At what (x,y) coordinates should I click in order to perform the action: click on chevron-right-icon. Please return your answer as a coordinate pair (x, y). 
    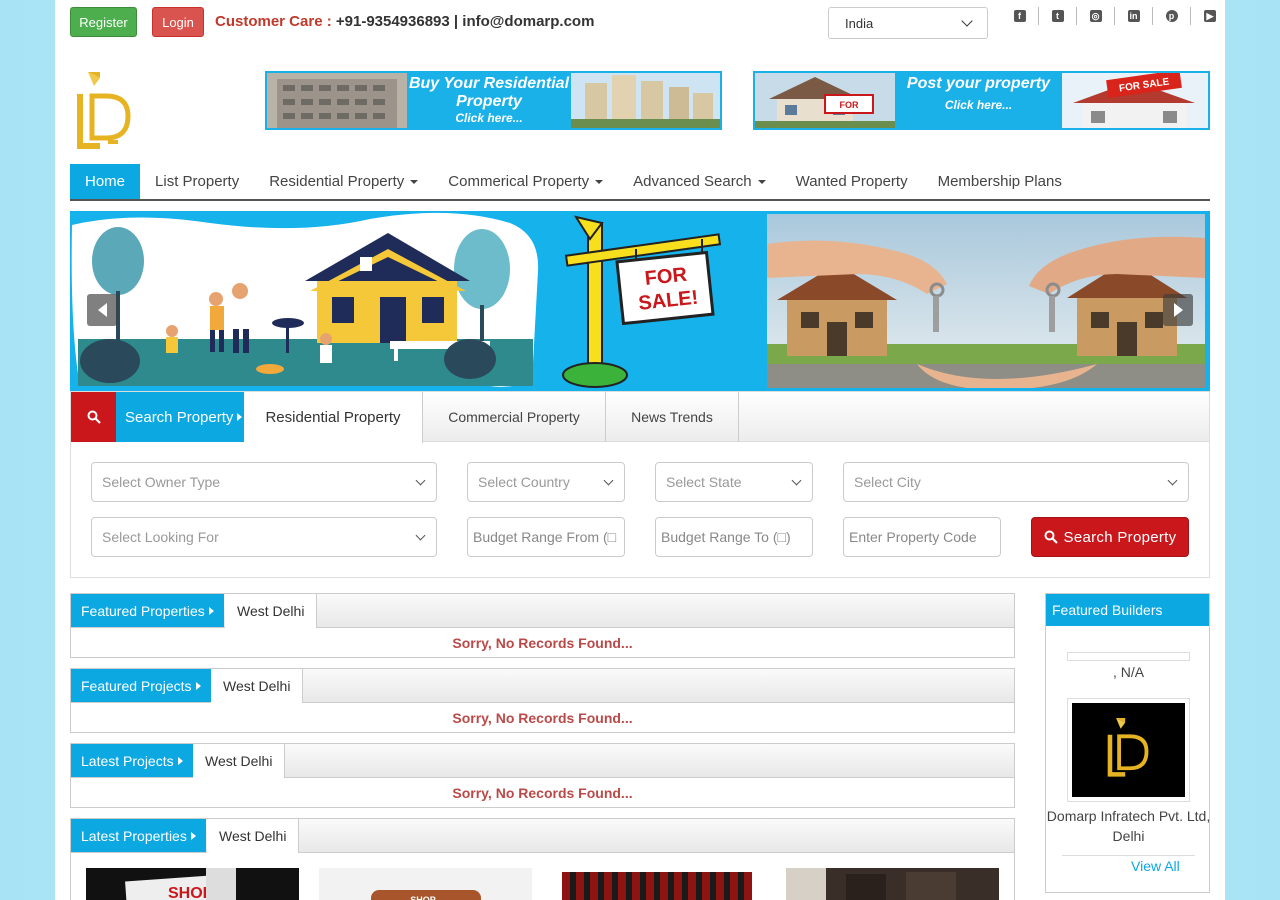
    Looking at the image, I should click on (1178, 310).